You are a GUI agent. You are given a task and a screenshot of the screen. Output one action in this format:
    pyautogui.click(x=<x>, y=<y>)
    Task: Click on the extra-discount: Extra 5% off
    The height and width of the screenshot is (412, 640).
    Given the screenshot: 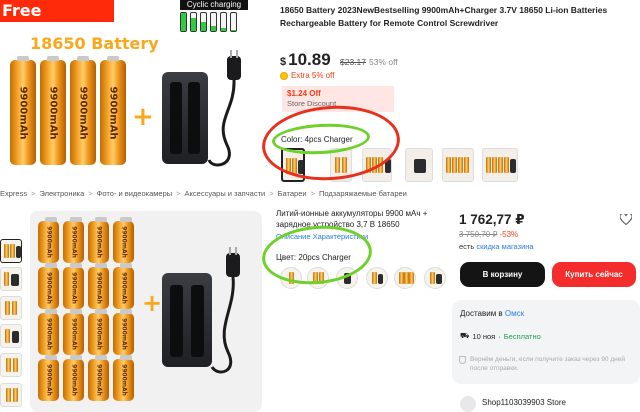 What is the action you would take?
    pyautogui.click(x=307, y=75)
    